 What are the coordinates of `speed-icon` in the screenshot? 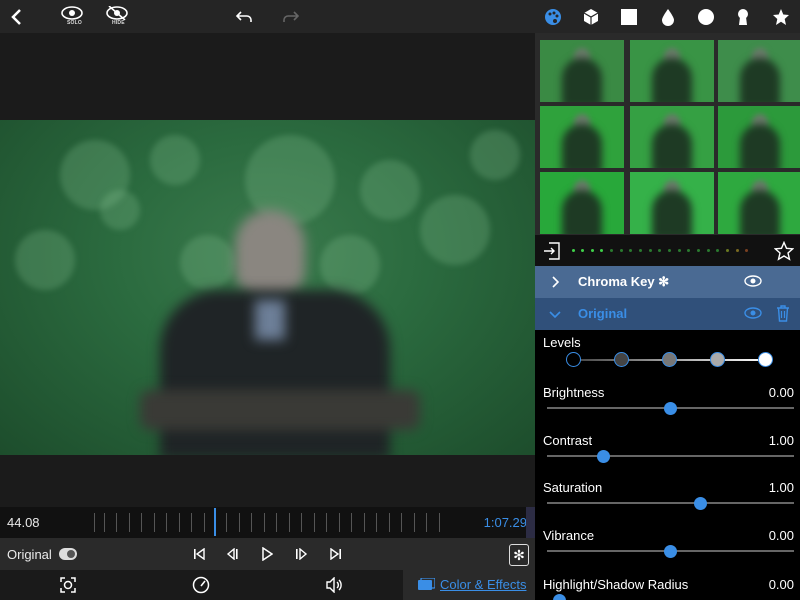 It's located at (201, 585).